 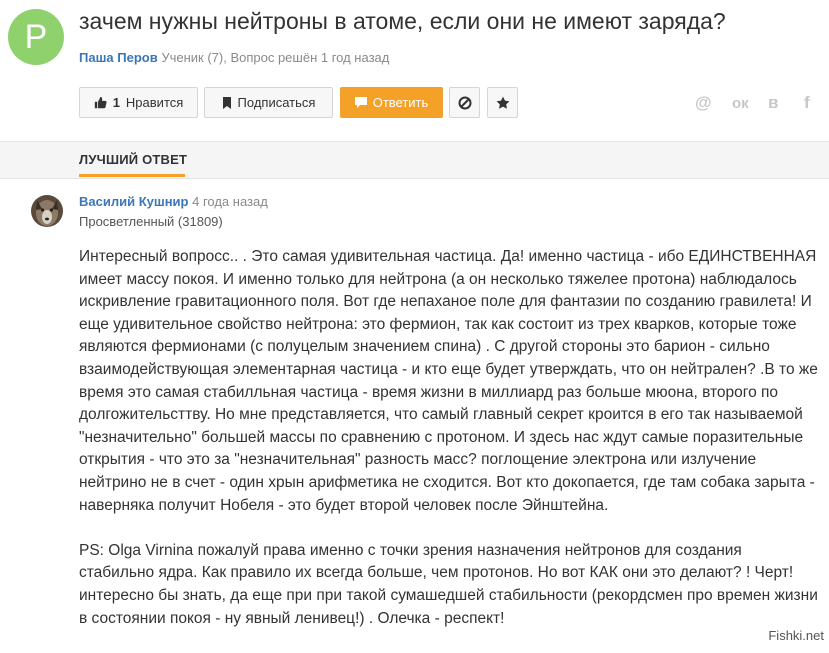 I want to click on subscribe-button: Подписаться, so click(x=268, y=102).